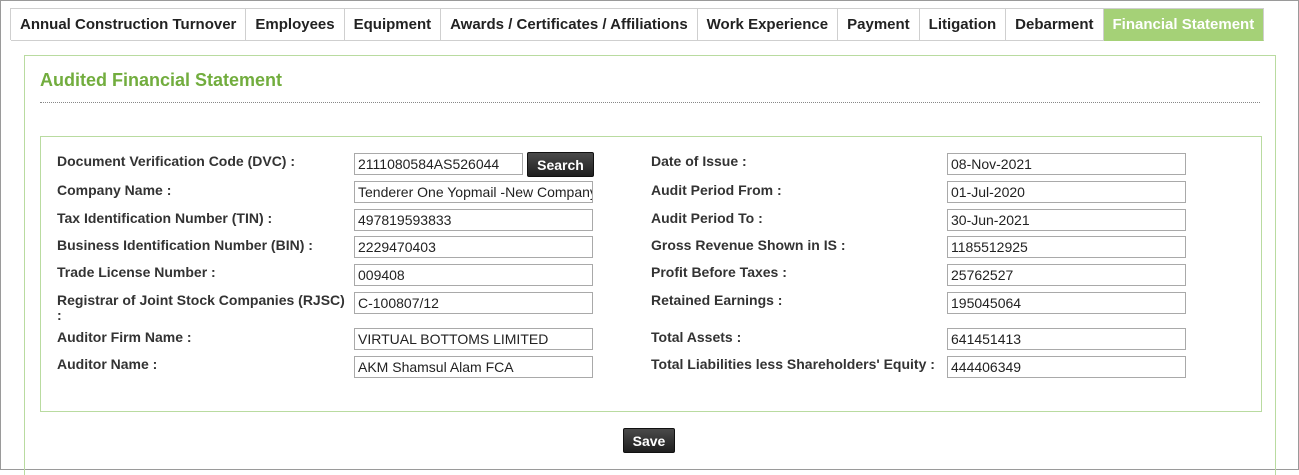  I want to click on bin-input: 2229470403, so click(473, 247).